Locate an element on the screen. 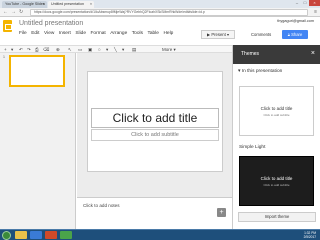 This screenshot has width=320, height=240. taskbar: 1:32 PM 2/5/2017 is located at coordinates (160, 234).